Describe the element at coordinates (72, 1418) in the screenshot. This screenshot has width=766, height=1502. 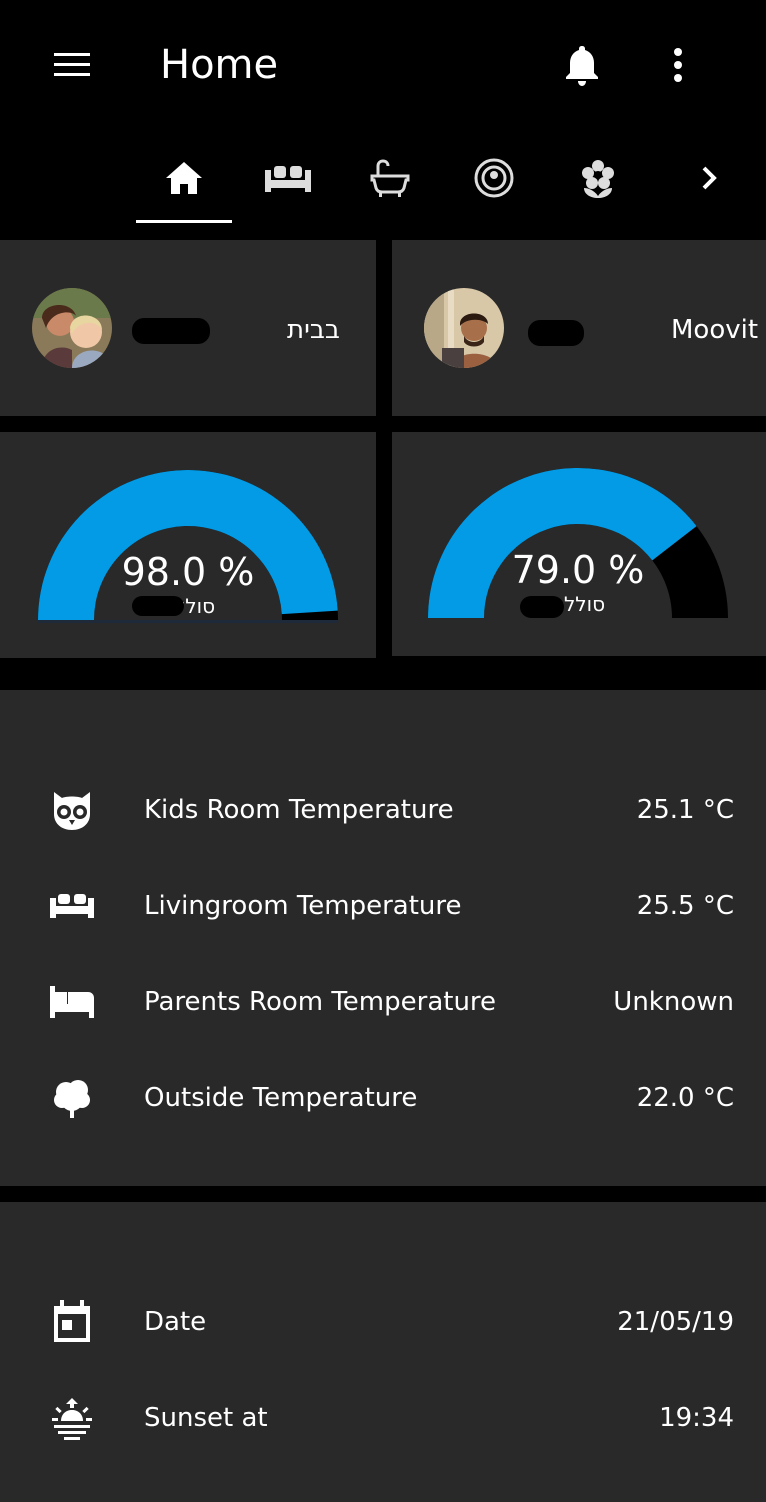
I see `sunset-icon` at that location.